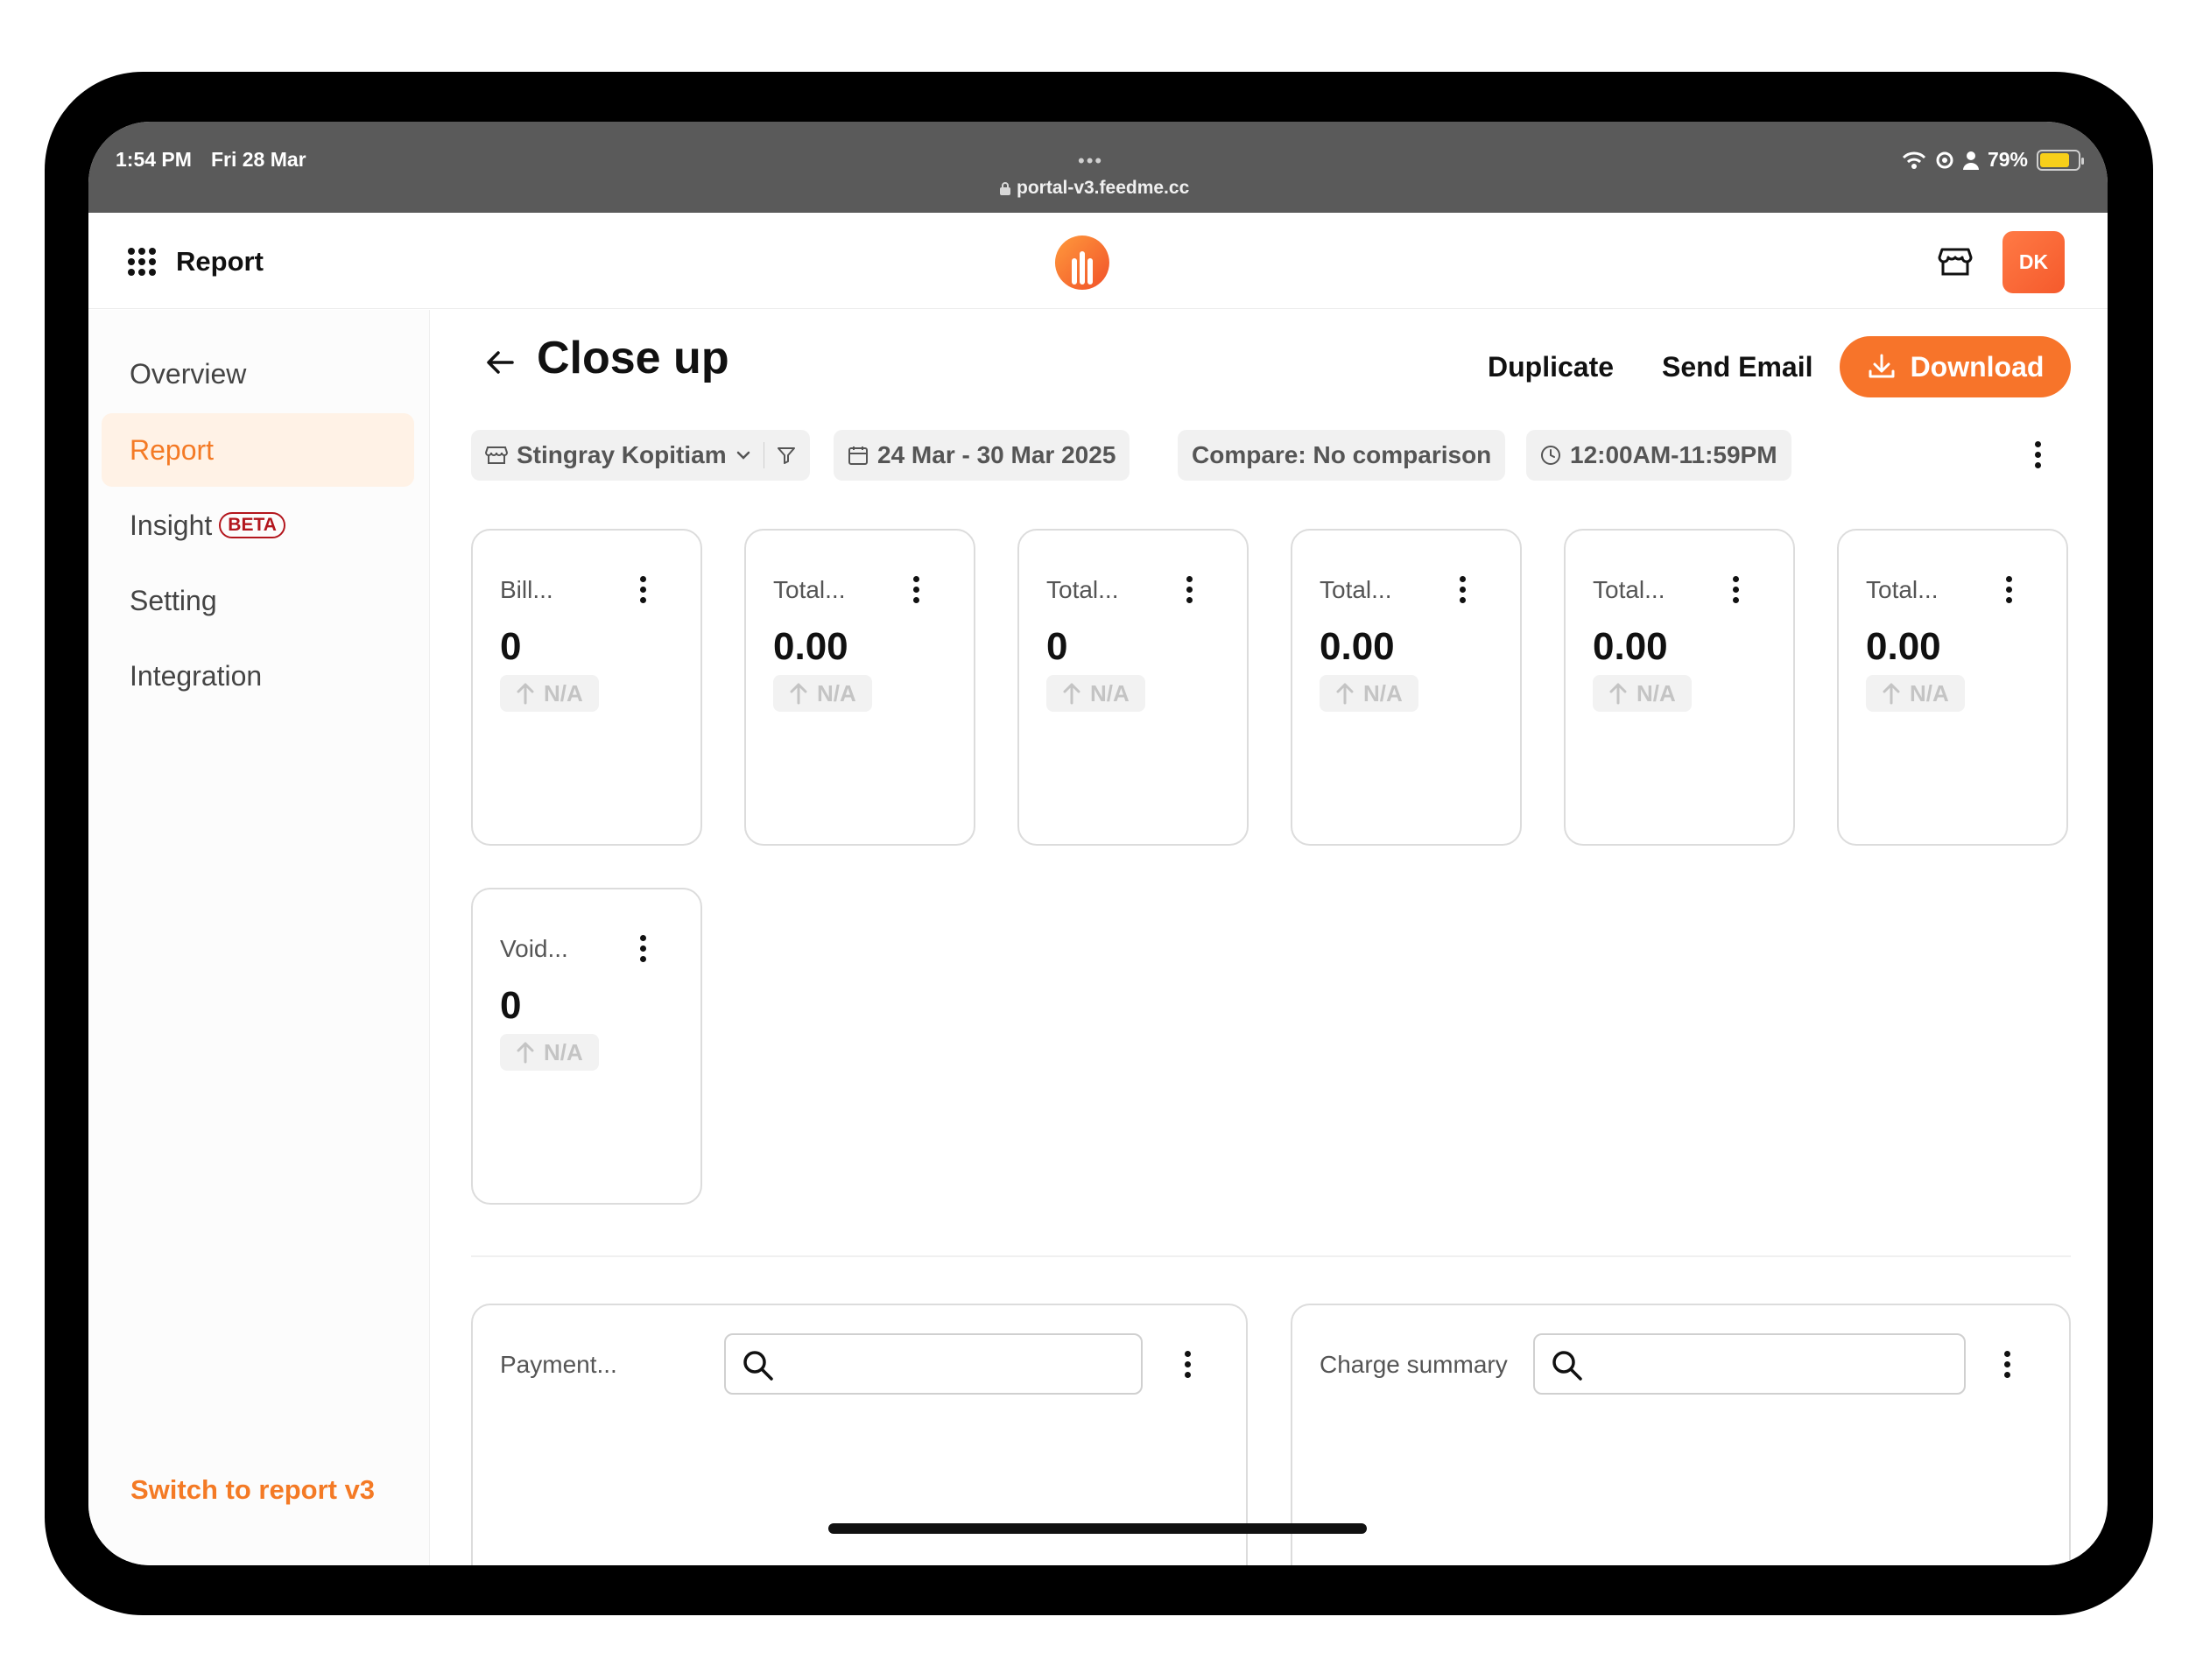 The height and width of the screenshot is (1680, 2189). I want to click on sidebar-item-label: Setting, so click(174, 600).